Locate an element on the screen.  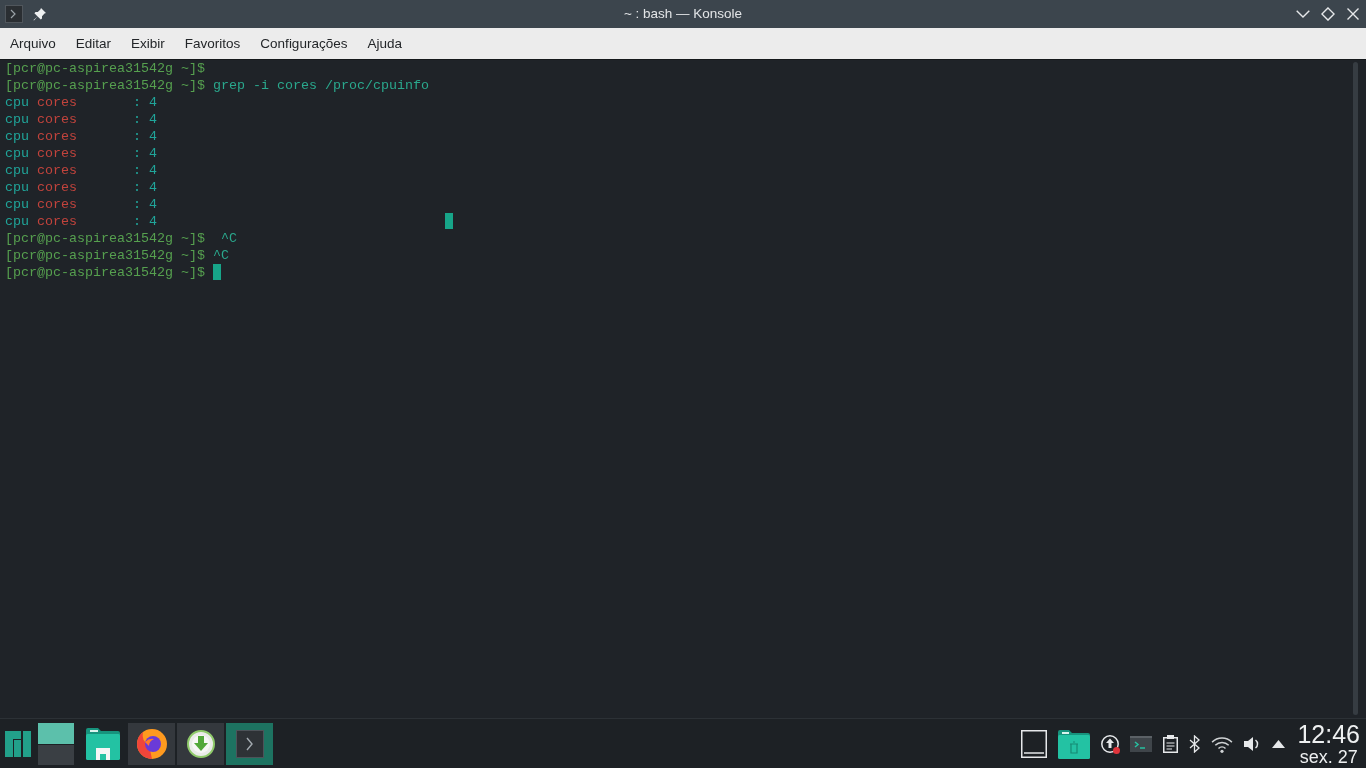
scrollbar-handle is located at coordinates (1355, 388).